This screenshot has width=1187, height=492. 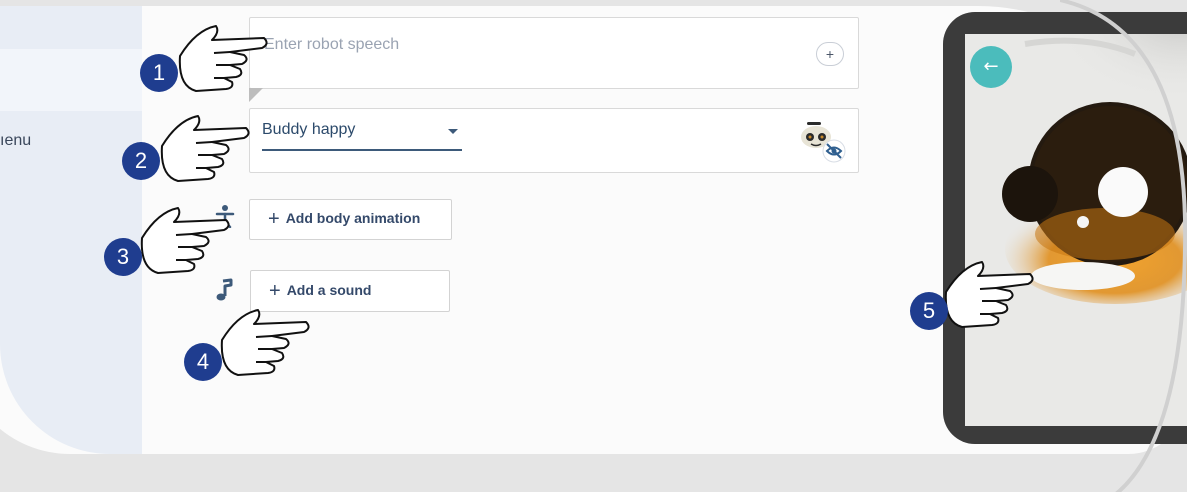 What do you see at coordinates (991, 67) in the screenshot?
I see `tablet-back-button: ←` at bounding box center [991, 67].